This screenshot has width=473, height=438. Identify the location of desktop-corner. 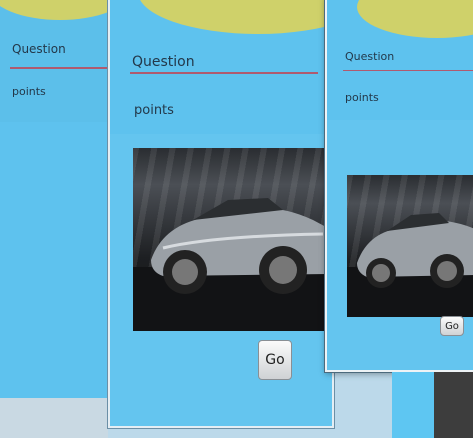
(453, 405).